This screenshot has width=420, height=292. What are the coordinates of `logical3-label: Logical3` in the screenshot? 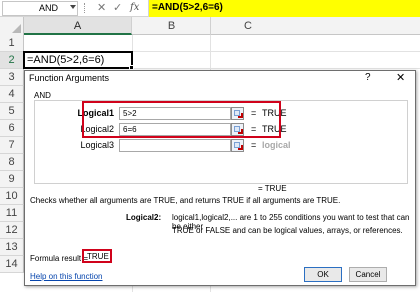 It's located at (97, 145).